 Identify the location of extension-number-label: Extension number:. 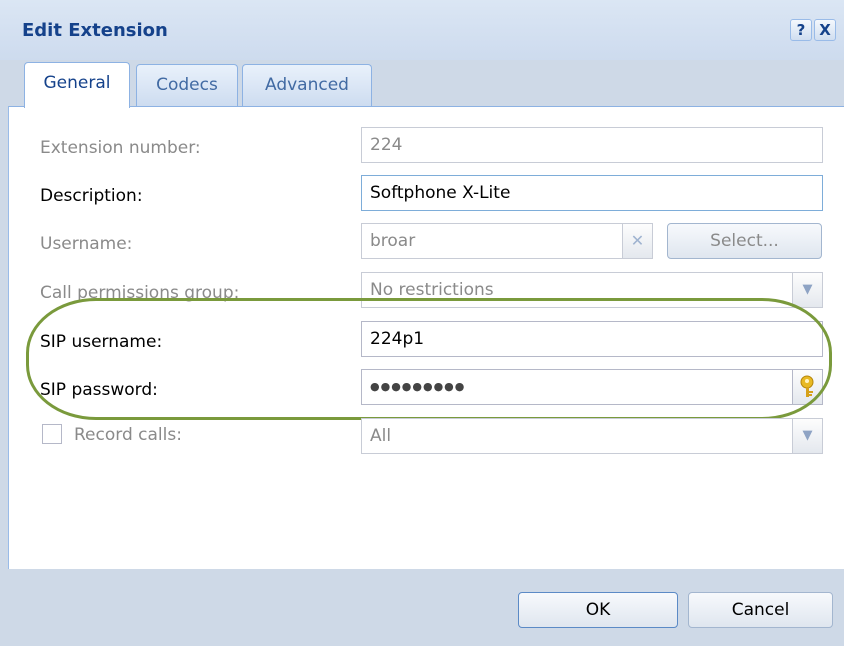
(120, 148).